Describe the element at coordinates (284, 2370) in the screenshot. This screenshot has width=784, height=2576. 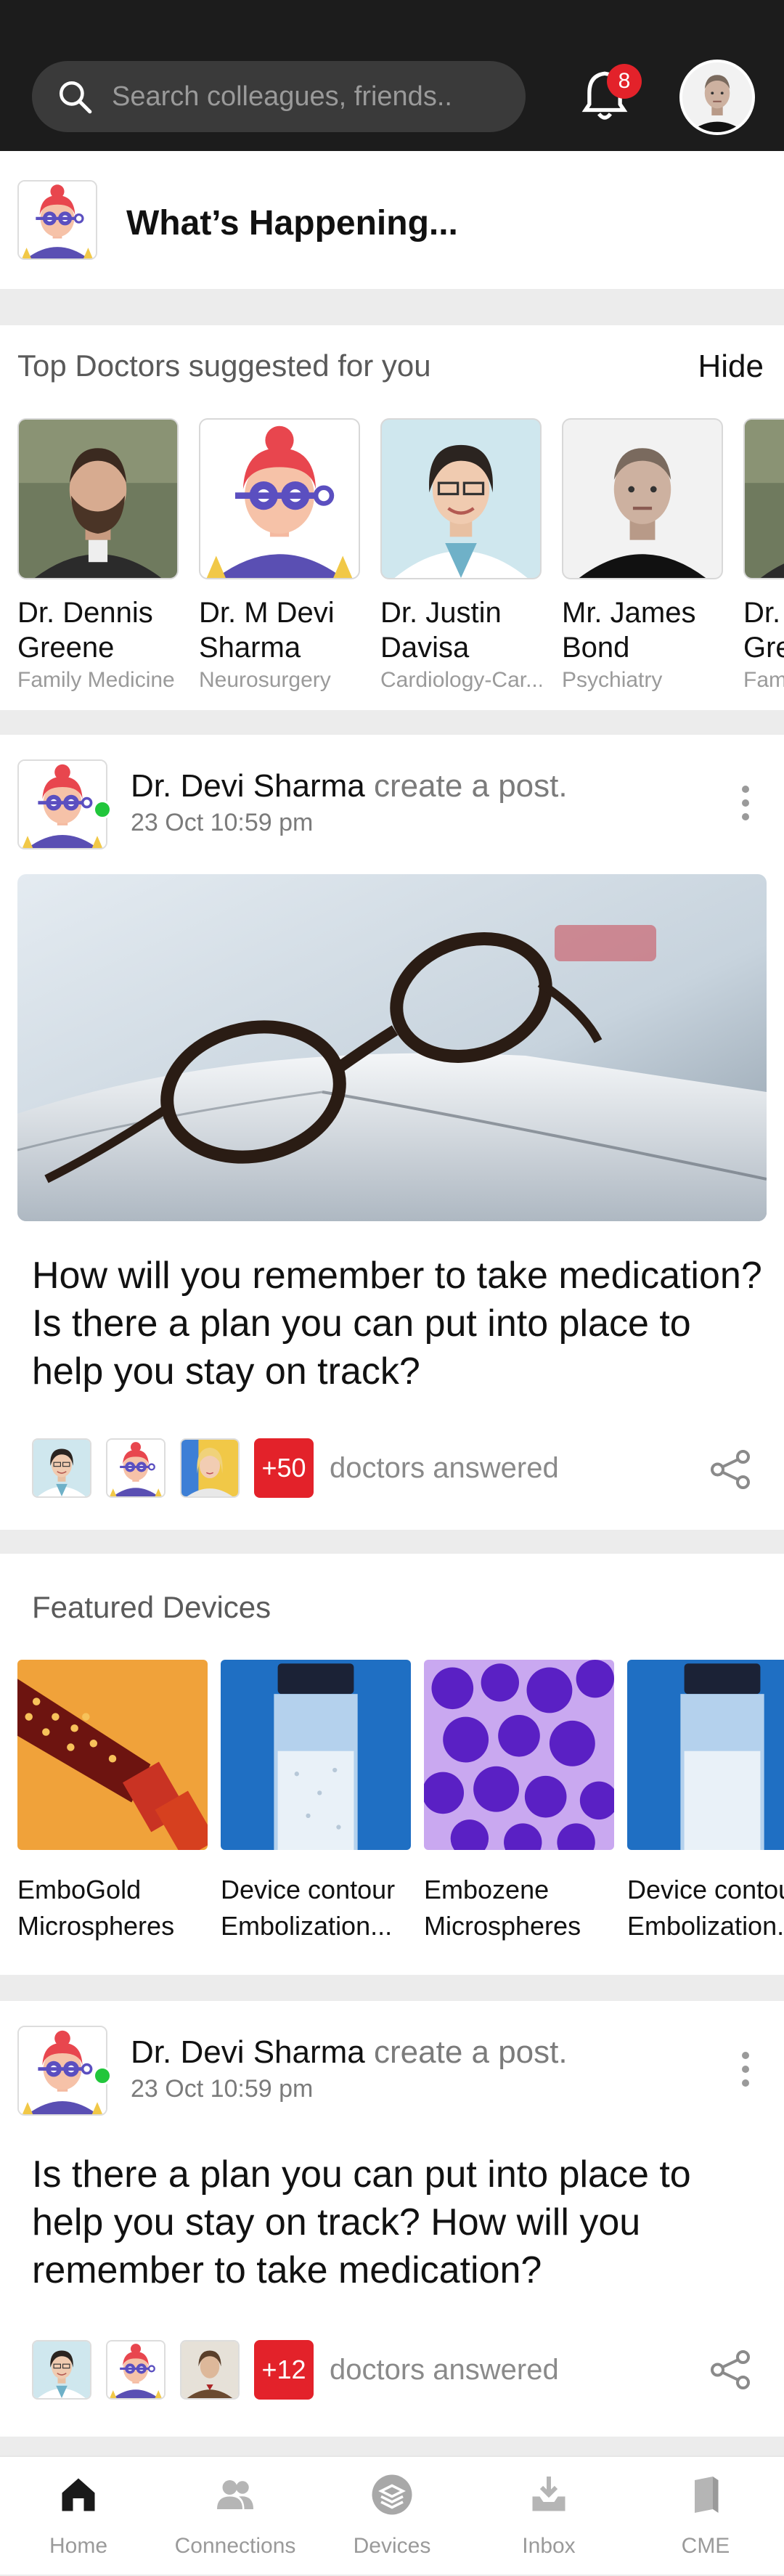
I see `answer-count-badge: +12` at that location.